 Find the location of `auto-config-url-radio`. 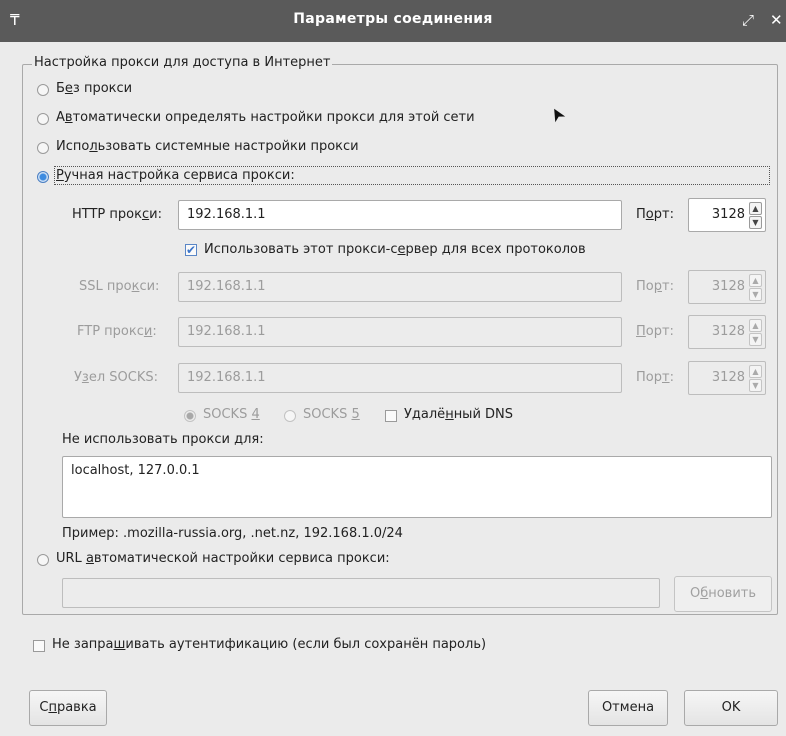

auto-config-url-radio is located at coordinates (43, 560).